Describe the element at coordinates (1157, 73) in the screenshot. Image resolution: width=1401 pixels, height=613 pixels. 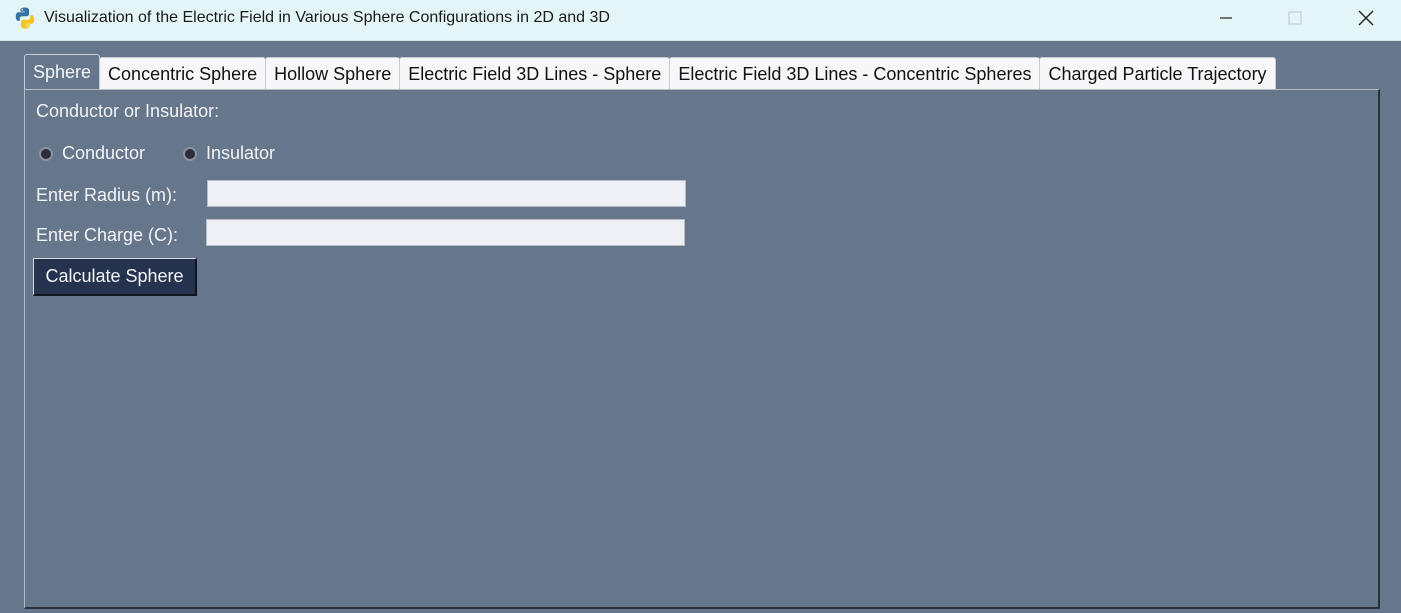
I see `tab-charged-particle-trajectory: Charged Particle Trajectory` at that location.